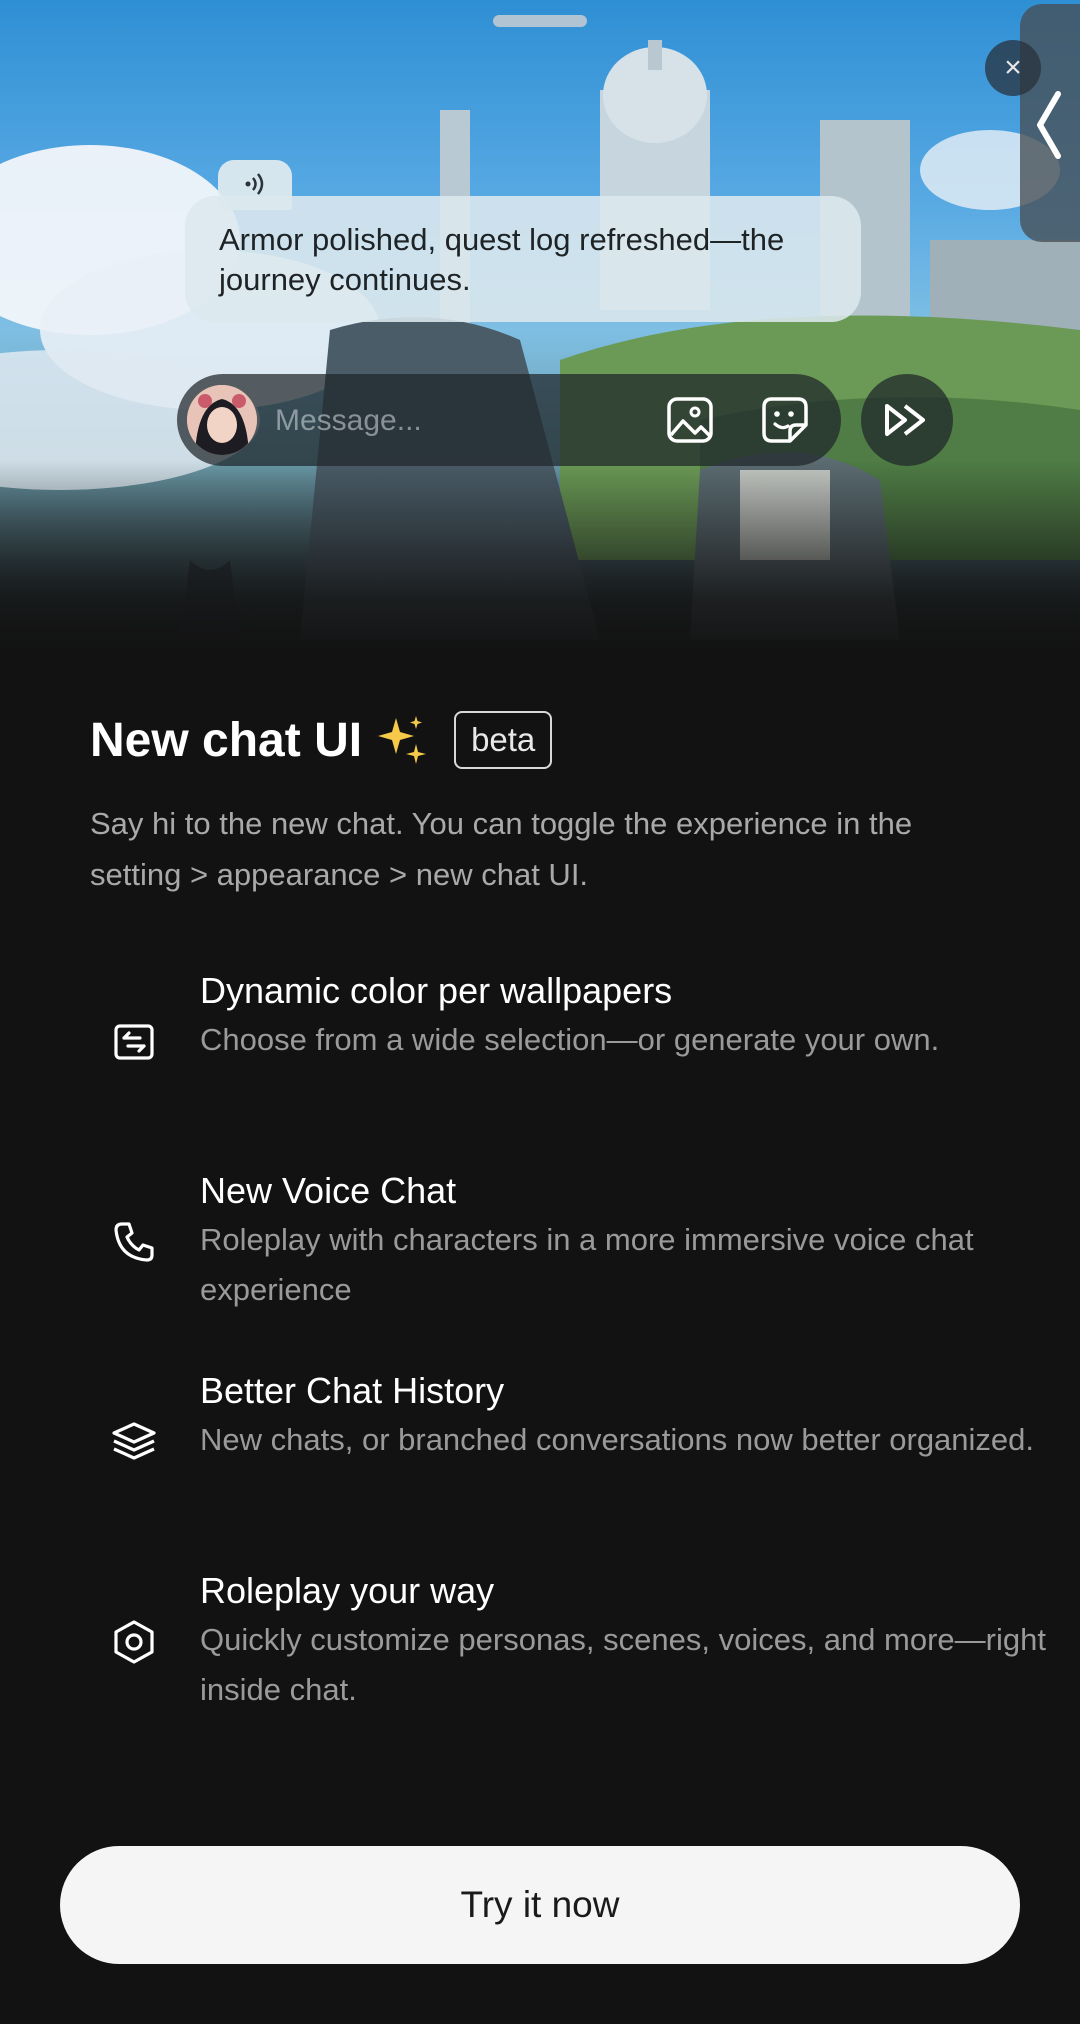  What do you see at coordinates (785, 420) in the screenshot?
I see `sticker-icon` at bounding box center [785, 420].